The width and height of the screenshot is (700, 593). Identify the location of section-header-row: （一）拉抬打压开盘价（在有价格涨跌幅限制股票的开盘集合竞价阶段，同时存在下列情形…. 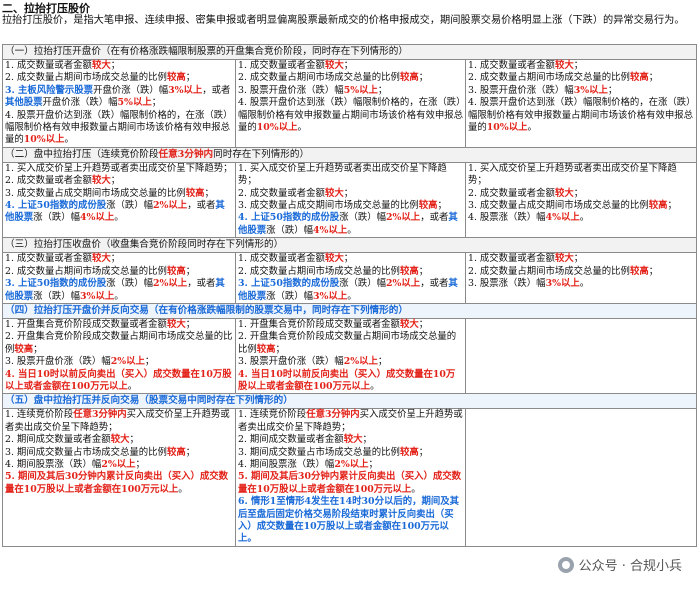
(349, 52).